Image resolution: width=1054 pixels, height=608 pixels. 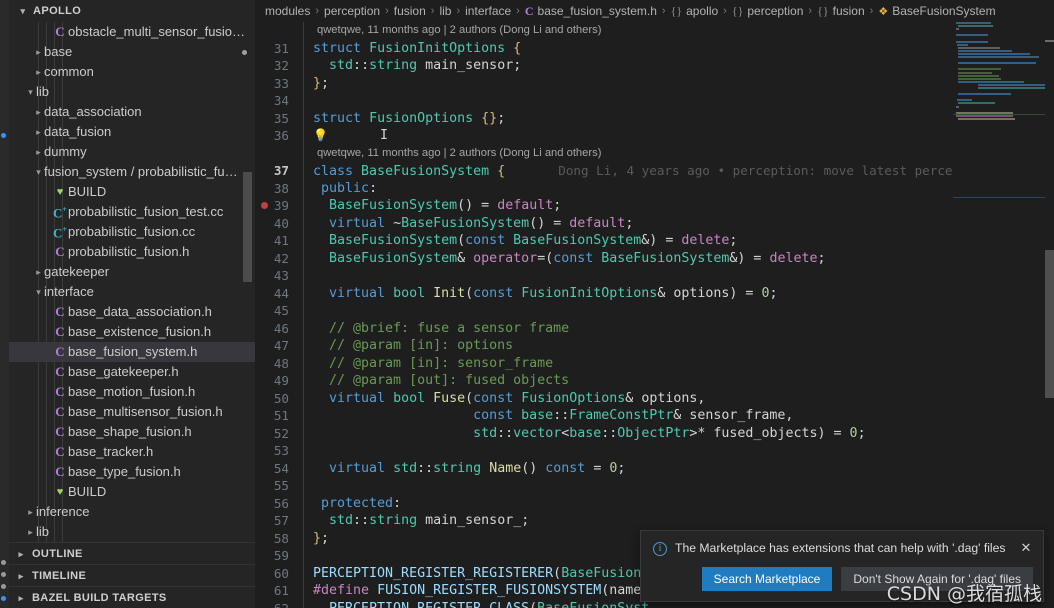 What do you see at coordinates (132, 372) in the screenshot?
I see `tree-item-base-gatekeeper-h: Cbase_gatekeeper.h` at bounding box center [132, 372].